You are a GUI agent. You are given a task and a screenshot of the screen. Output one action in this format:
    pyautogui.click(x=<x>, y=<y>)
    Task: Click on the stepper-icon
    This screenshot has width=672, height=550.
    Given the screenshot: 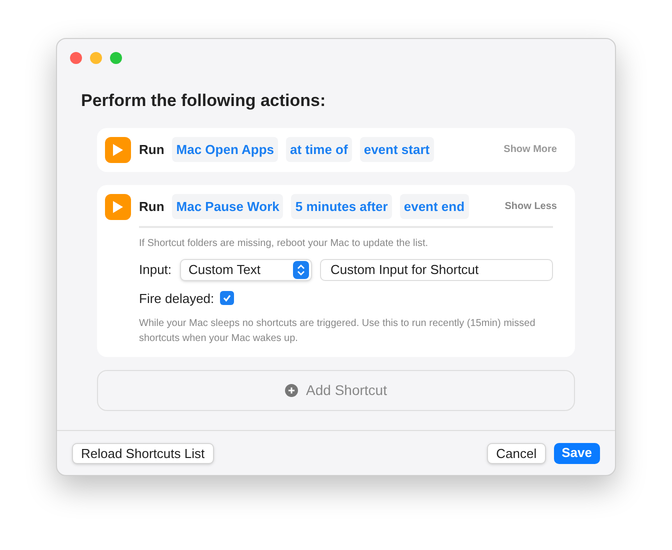 What is the action you would take?
    pyautogui.click(x=300, y=269)
    